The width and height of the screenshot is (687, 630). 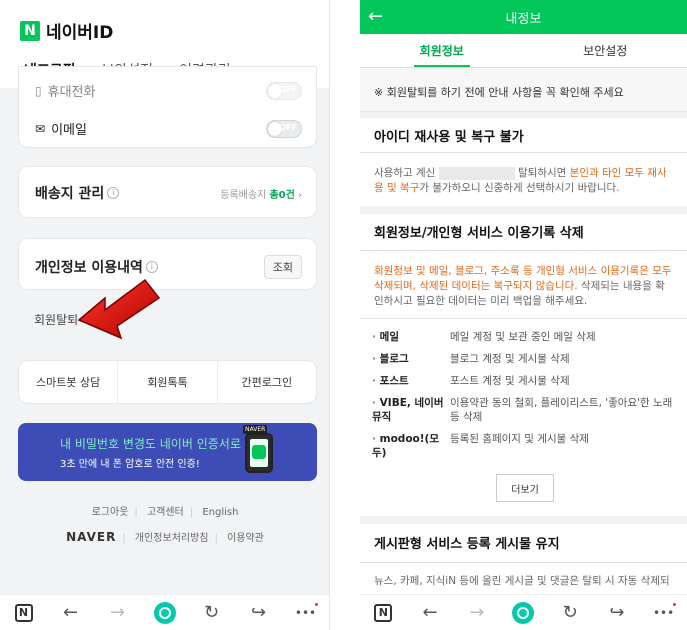 I want to click on list-item: 메일메일 계정 및 보관 중인 메일 삭제, so click(x=524, y=337).